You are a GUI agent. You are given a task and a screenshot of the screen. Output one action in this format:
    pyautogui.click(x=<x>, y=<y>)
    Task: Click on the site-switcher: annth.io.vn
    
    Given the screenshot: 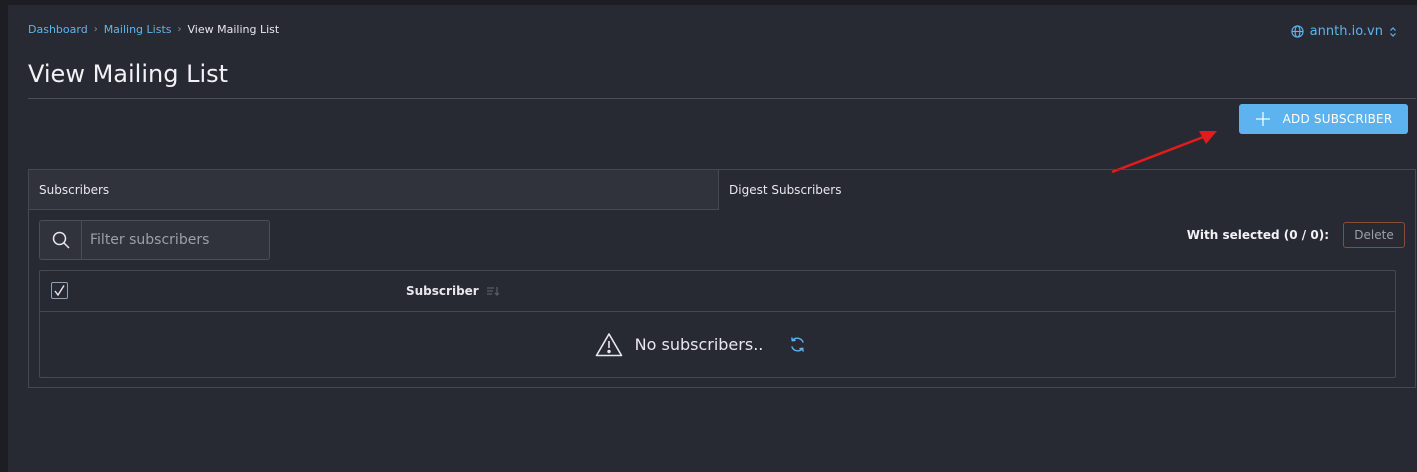 What is the action you would take?
    pyautogui.click(x=1344, y=31)
    